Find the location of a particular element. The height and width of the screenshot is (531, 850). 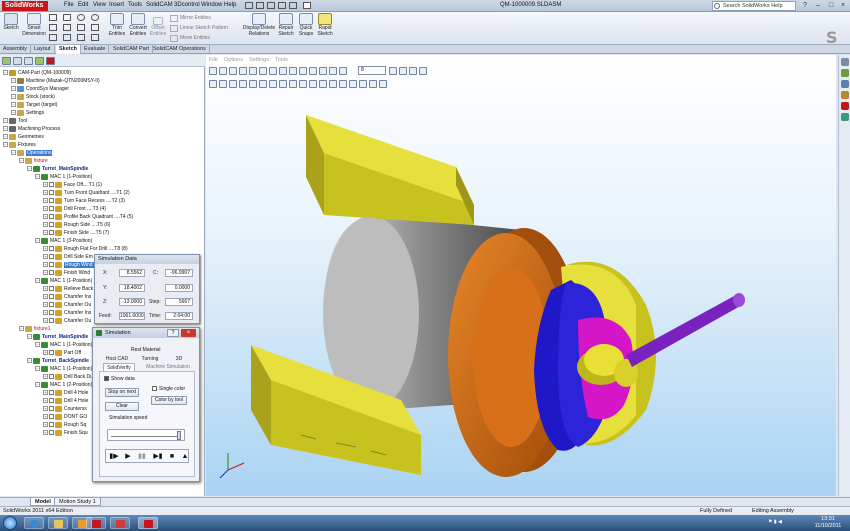

tree-item: − Geometries is located at coordinates (23, 137).